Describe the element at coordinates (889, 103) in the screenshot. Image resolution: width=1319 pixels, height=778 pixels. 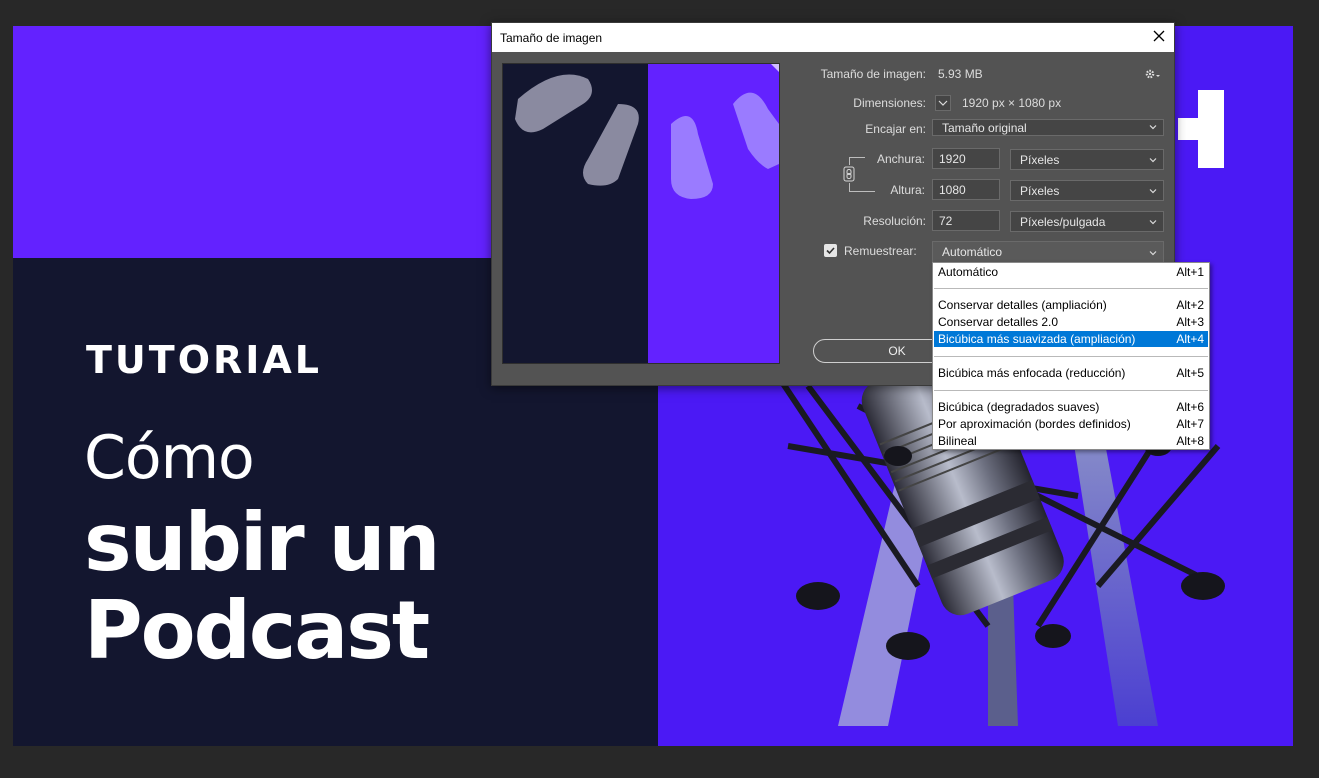
I see `dimensions-label: Dimensiones:` at that location.